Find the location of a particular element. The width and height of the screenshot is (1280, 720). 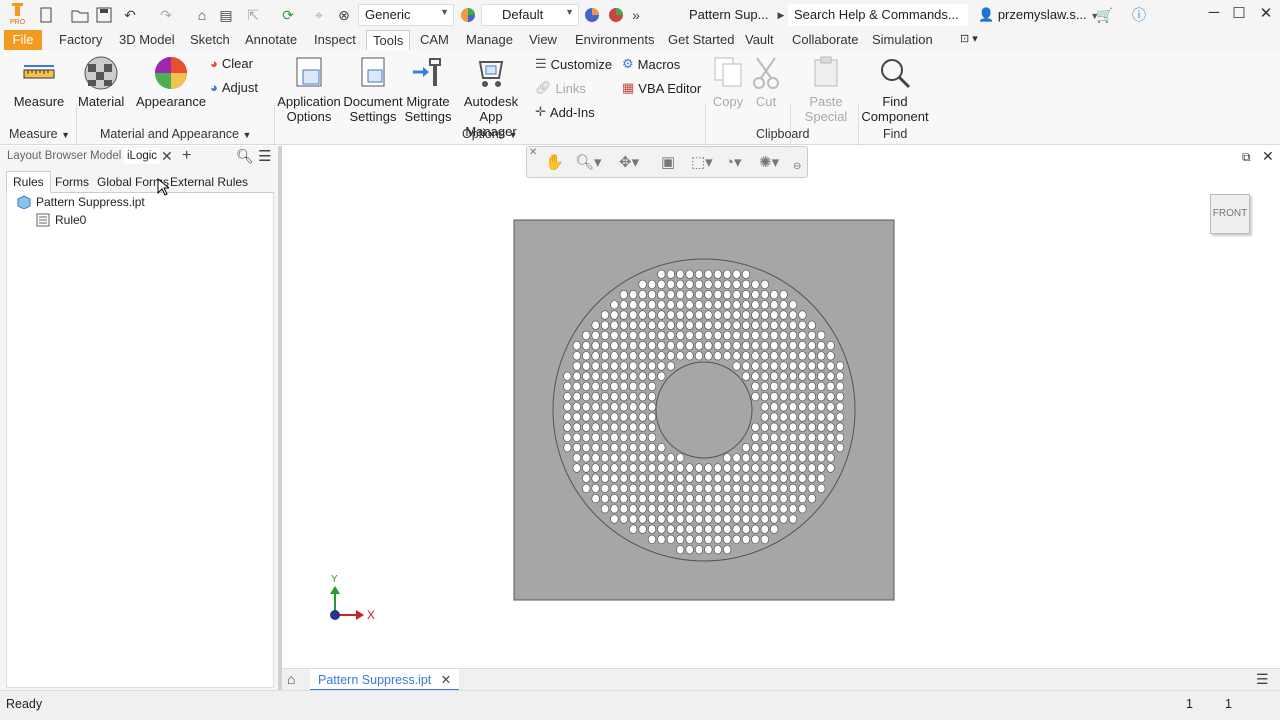

menu-manage: Manage is located at coordinates (489, 39).